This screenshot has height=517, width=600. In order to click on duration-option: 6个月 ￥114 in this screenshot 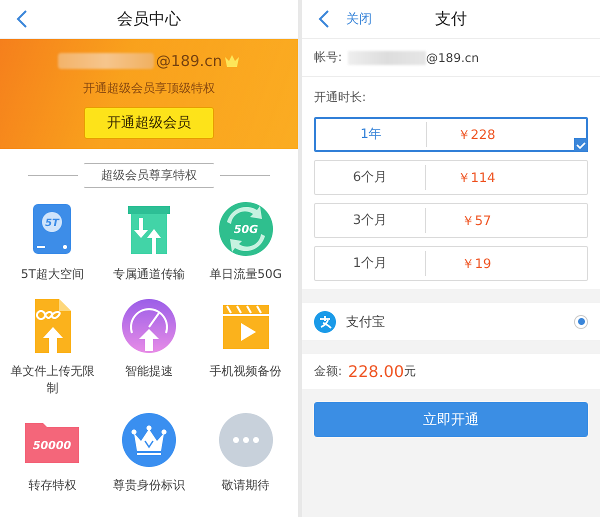, I will do `click(451, 177)`.